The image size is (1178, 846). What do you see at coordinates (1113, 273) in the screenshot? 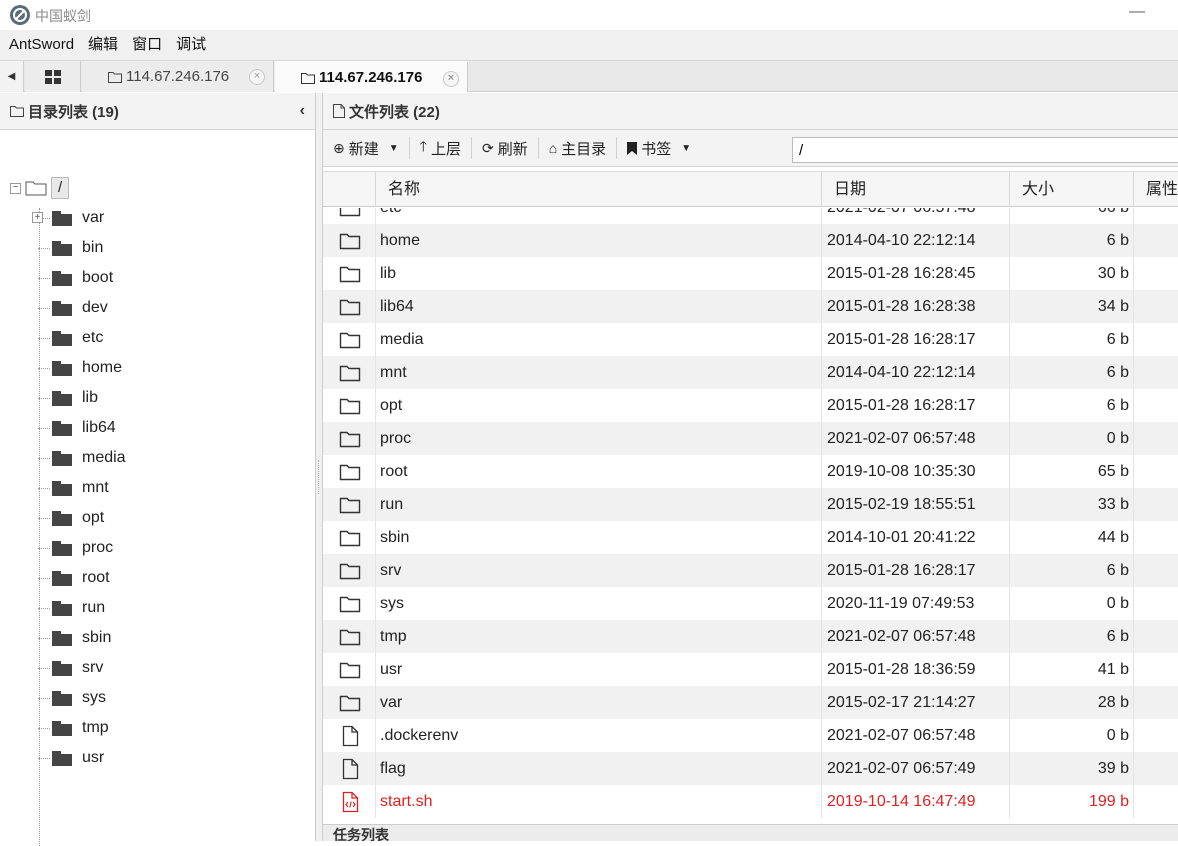
I see `file-size: 30 b` at bounding box center [1113, 273].